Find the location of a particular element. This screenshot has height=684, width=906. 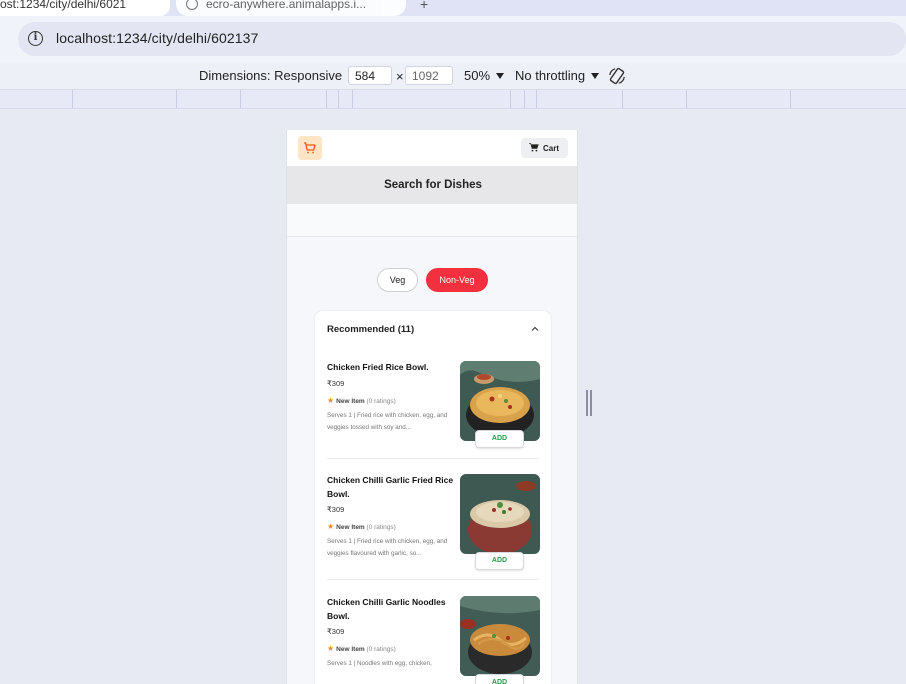

filter-nonveg-button: Non-Veg is located at coordinates (457, 280).